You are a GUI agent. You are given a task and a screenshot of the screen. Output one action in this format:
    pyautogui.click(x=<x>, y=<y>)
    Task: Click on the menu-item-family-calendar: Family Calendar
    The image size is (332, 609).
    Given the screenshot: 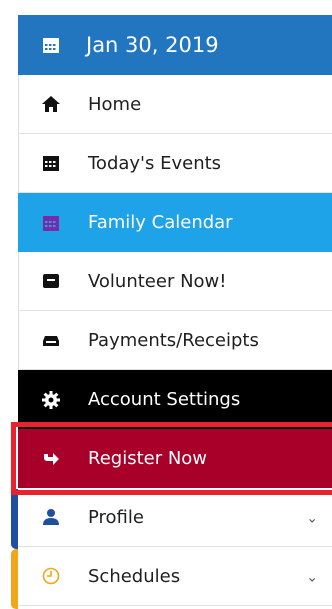 What is the action you would take?
    pyautogui.click(x=175, y=222)
    